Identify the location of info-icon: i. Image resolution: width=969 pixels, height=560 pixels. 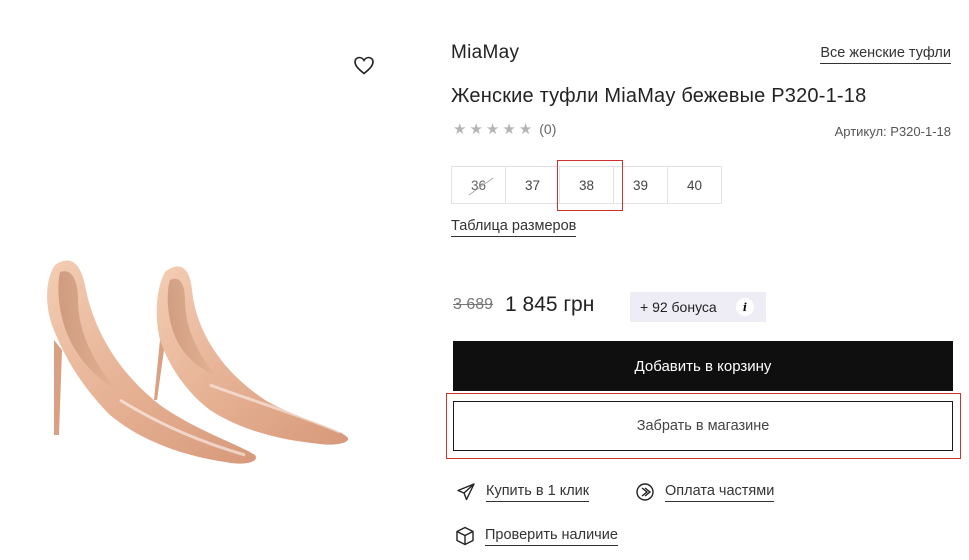
(745, 307).